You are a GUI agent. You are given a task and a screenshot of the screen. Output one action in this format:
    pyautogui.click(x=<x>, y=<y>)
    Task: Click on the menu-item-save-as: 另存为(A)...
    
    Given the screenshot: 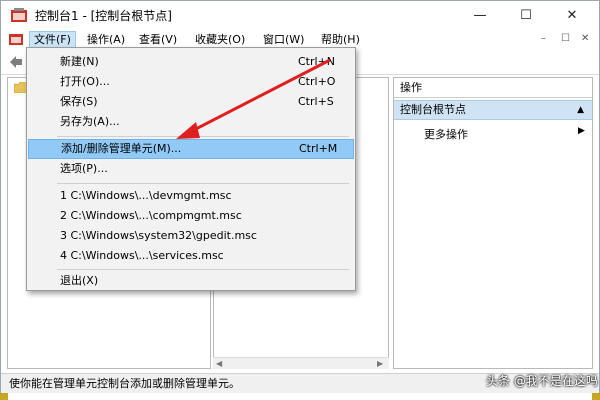 What is the action you would take?
    pyautogui.click(x=191, y=122)
    